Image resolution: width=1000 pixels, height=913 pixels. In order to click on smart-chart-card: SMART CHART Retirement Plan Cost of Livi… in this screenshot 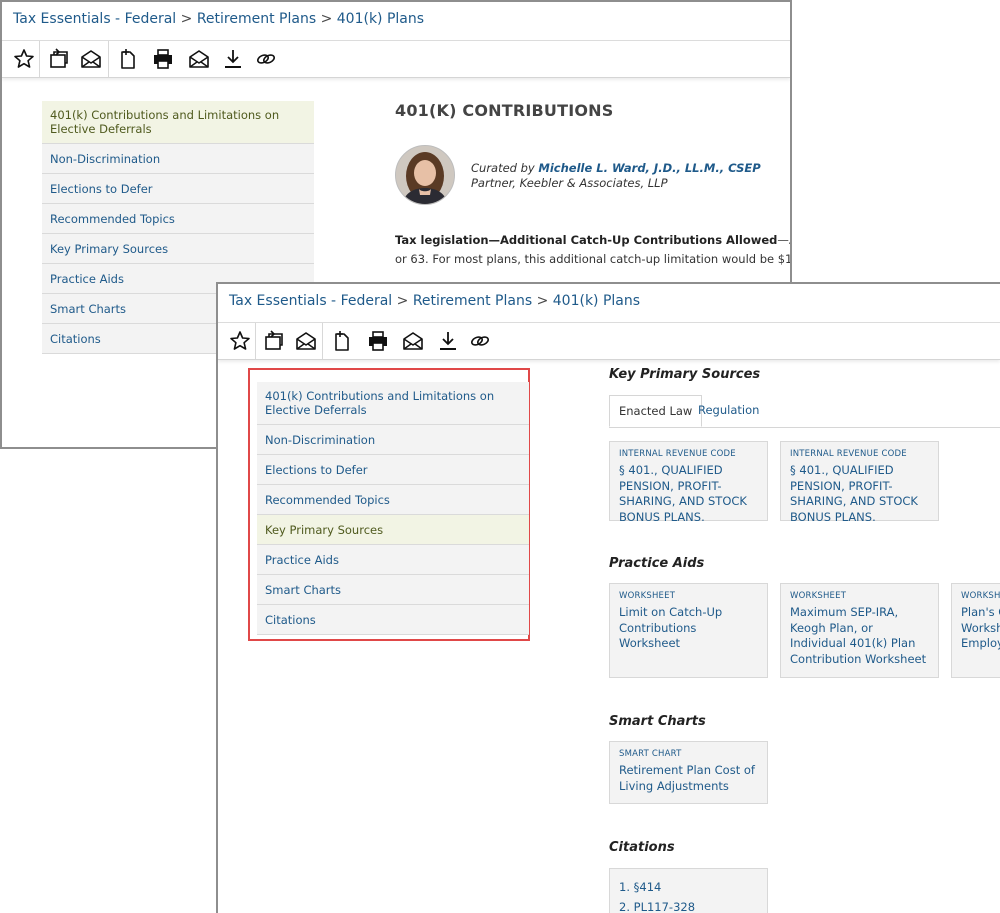, I will do `click(688, 772)`.